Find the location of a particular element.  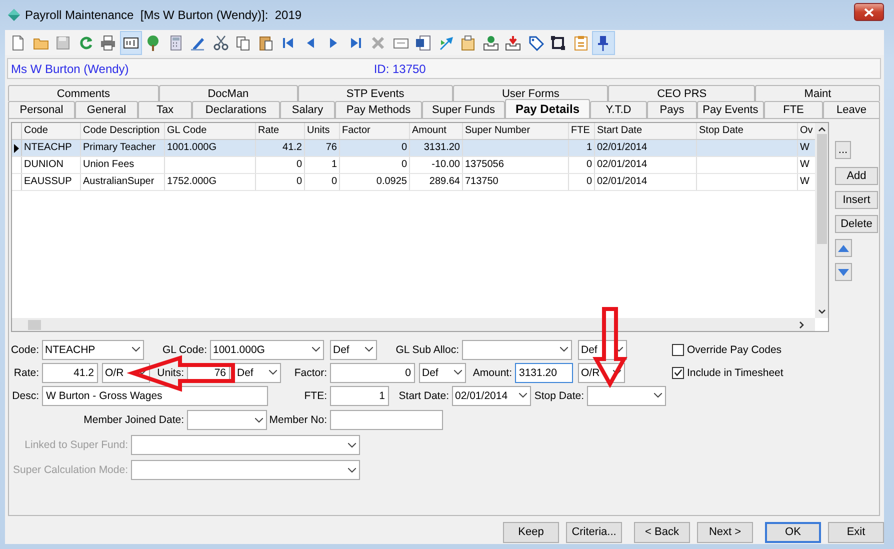

dialog-button: < Back is located at coordinates (662, 532).